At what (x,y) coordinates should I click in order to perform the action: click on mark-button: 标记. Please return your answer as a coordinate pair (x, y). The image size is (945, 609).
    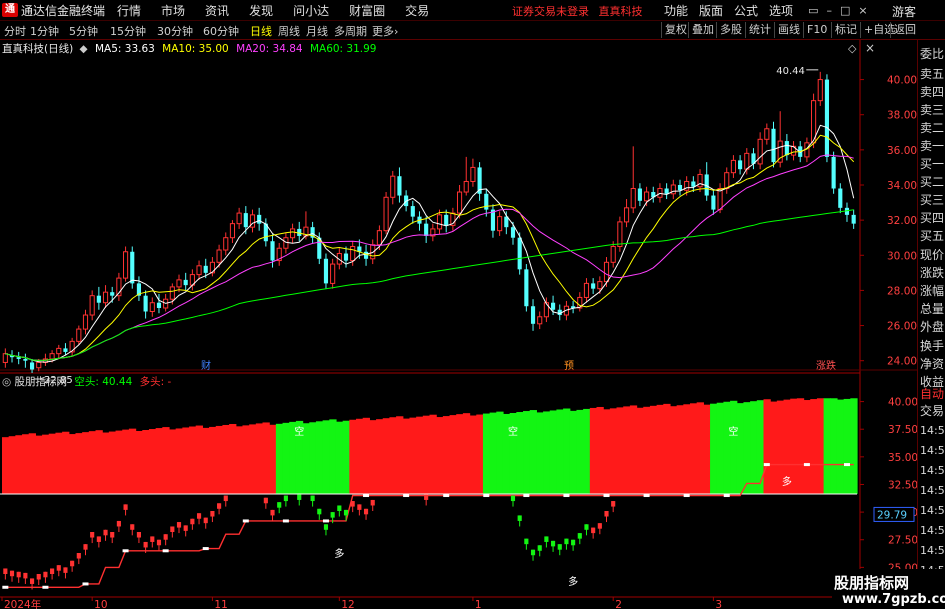
    Looking at the image, I should click on (845, 30).